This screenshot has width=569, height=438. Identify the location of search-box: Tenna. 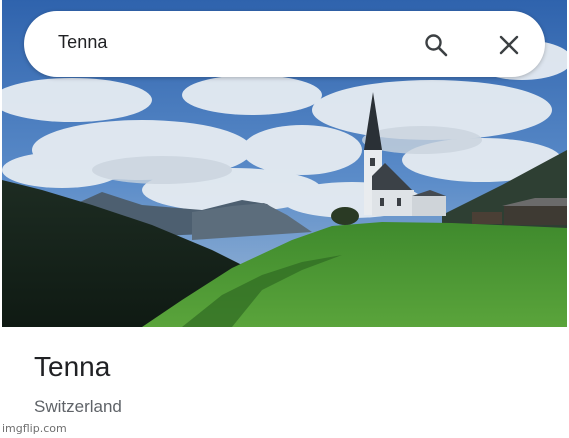
(284, 44).